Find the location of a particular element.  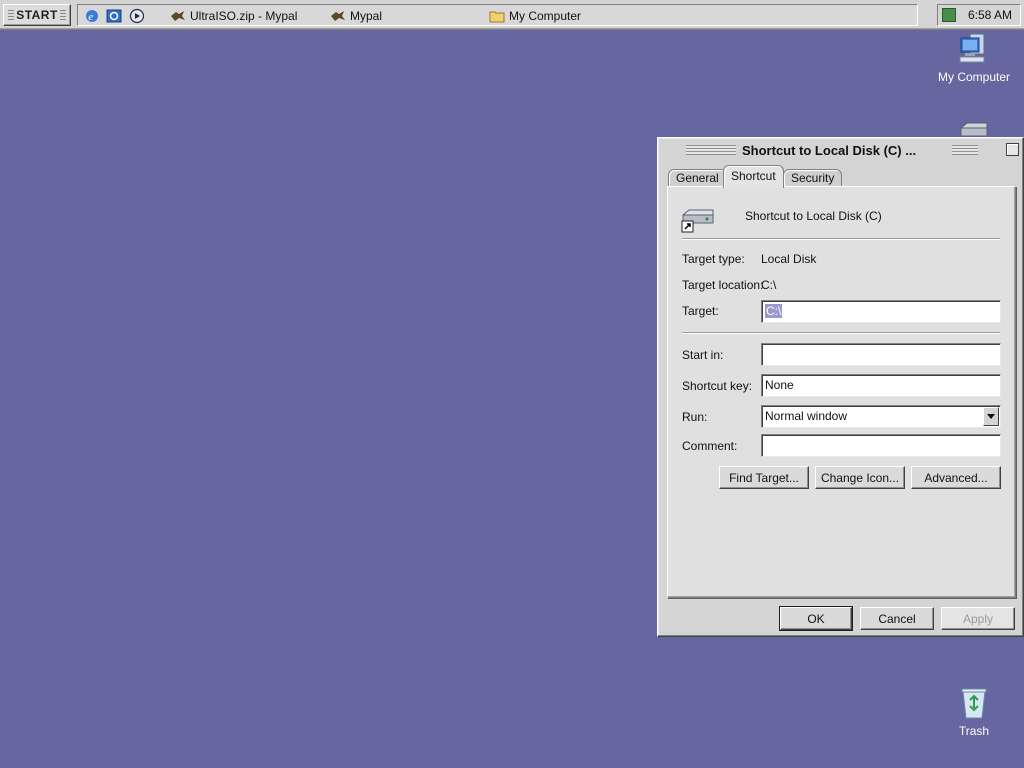

tab-label: Security is located at coordinates (813, 178).